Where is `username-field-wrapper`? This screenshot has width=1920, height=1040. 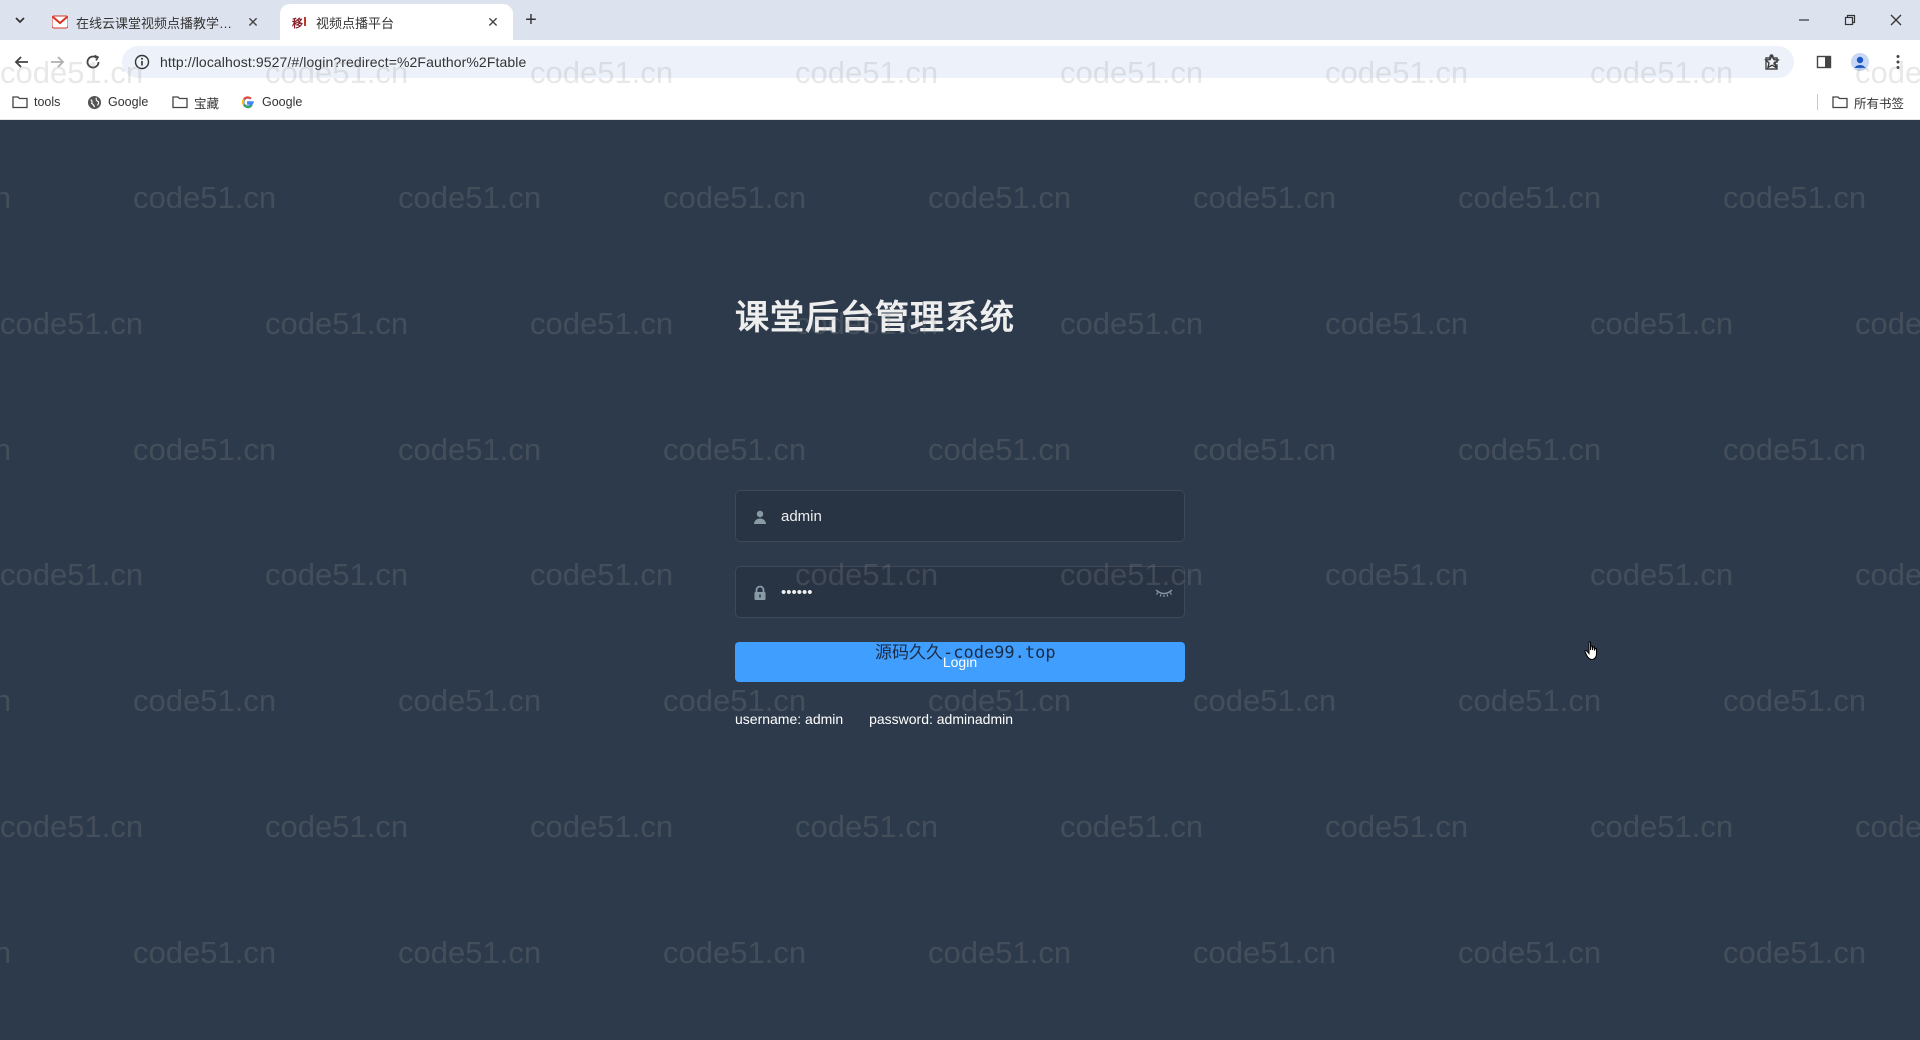
username-field-wrapper is located at coordinates (960, 516).